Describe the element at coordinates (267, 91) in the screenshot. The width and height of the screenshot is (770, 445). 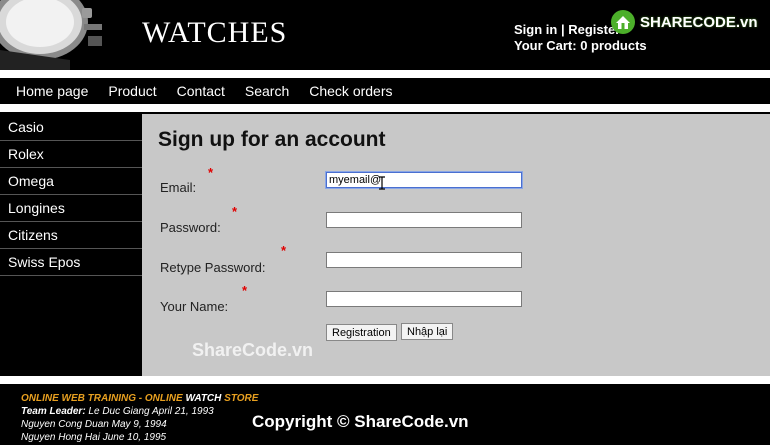
I see `nav-search: Search` at that location.